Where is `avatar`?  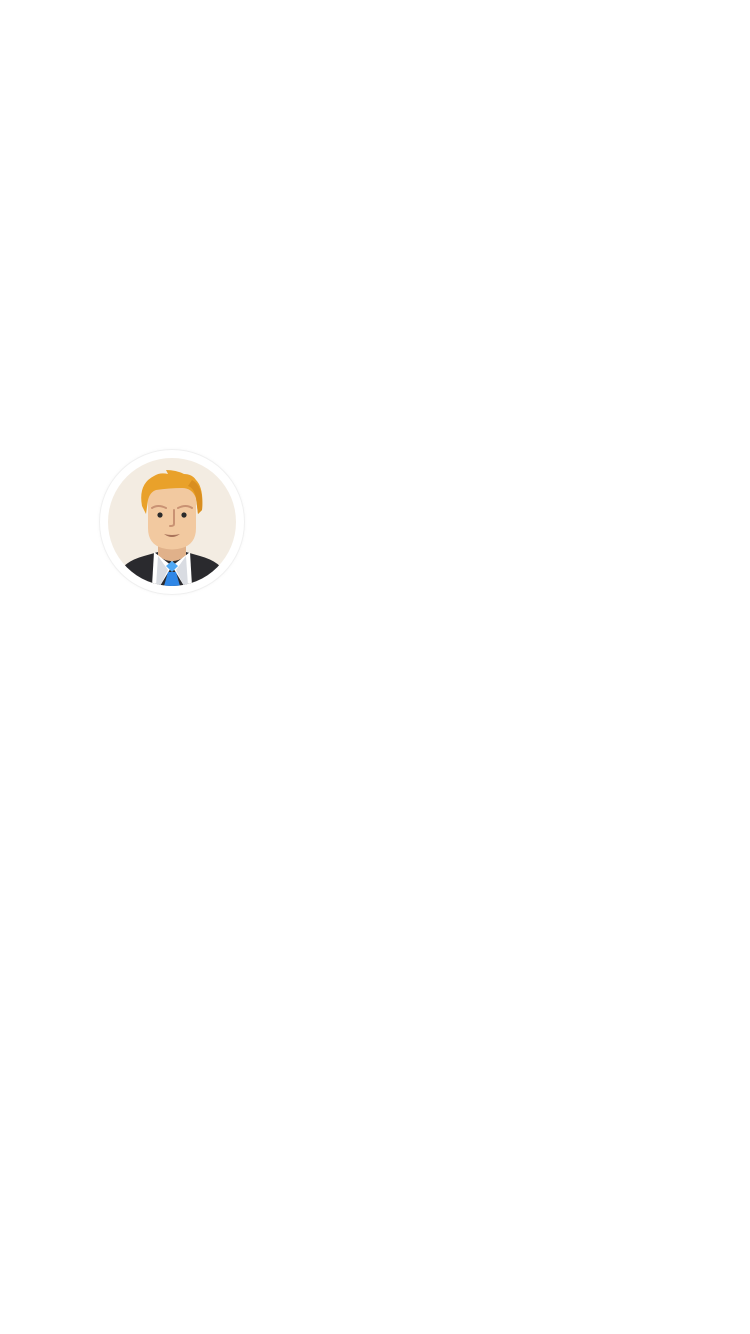
avatar is located at coordinates (172, 522).